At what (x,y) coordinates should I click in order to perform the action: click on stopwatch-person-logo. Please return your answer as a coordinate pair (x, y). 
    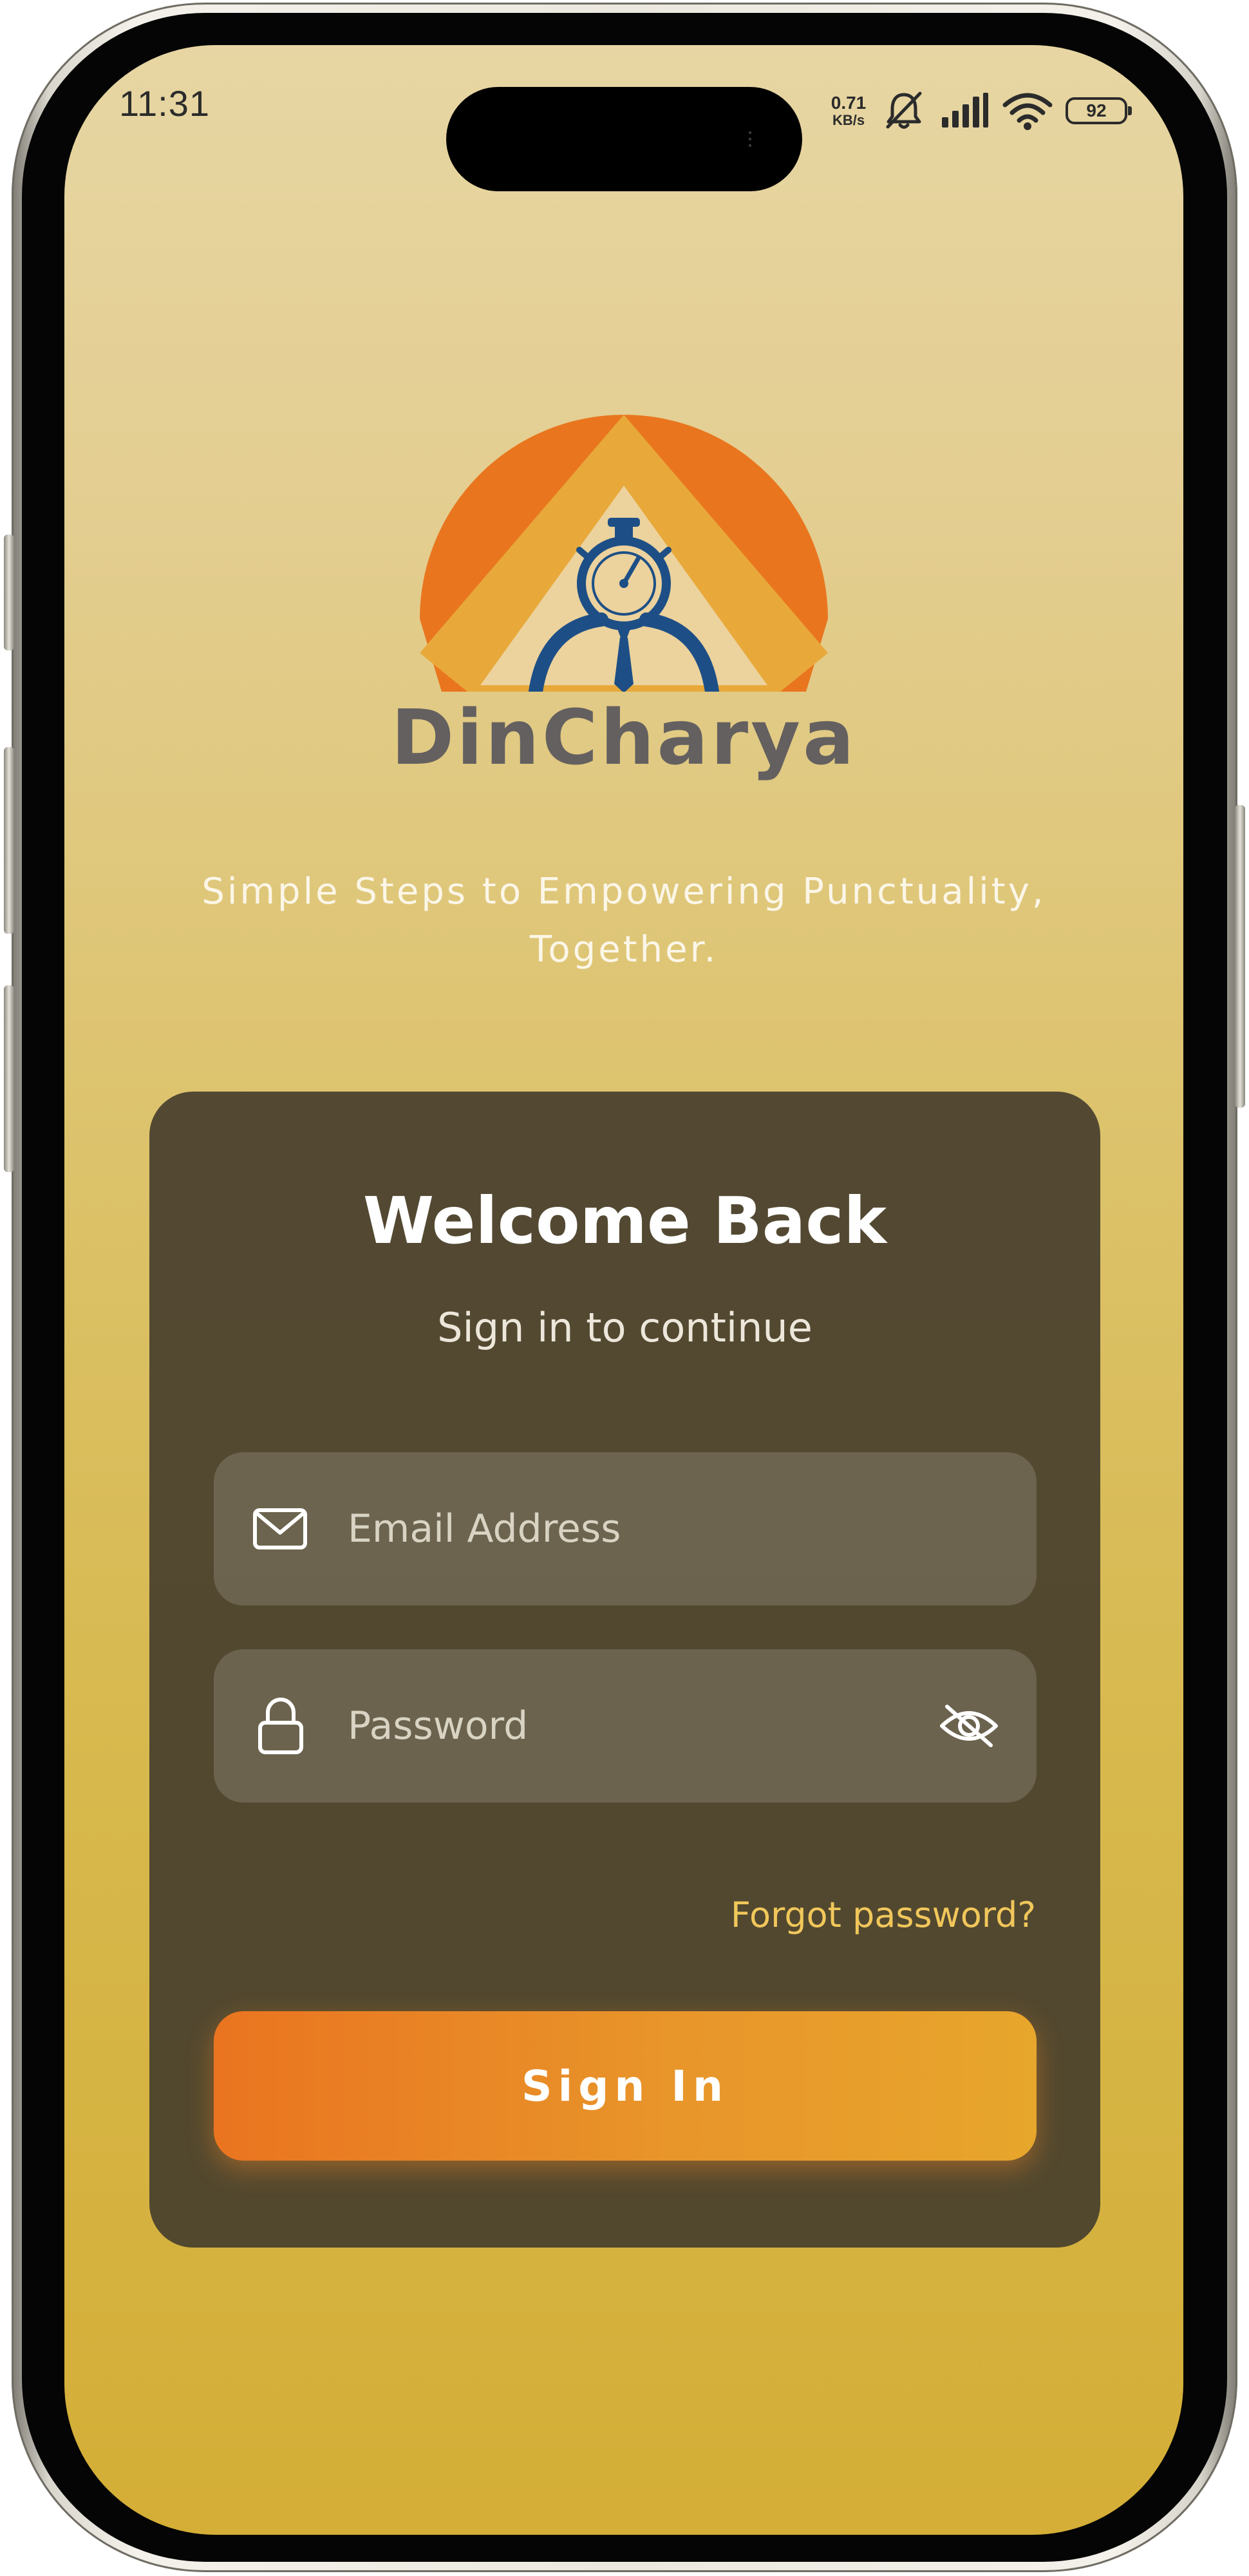
    Looking at the image, I should click on (624, 554).